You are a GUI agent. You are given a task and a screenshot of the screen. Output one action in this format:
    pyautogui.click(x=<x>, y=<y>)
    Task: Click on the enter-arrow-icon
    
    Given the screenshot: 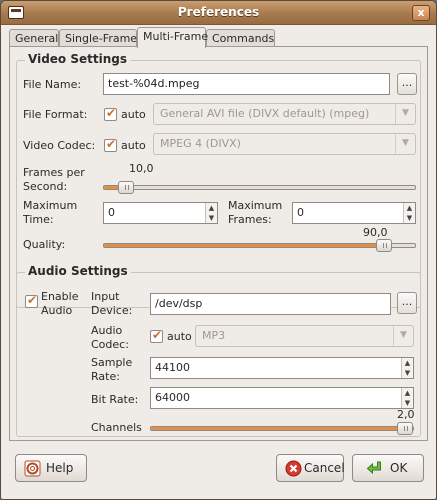 What is the action you would take?
    pyautogui.click(x=373, y=468)
    